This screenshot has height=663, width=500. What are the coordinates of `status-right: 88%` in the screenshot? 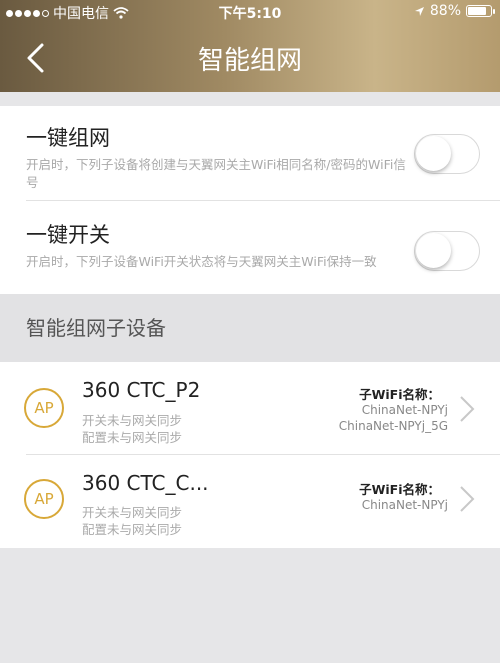 It's located at (454, 11).